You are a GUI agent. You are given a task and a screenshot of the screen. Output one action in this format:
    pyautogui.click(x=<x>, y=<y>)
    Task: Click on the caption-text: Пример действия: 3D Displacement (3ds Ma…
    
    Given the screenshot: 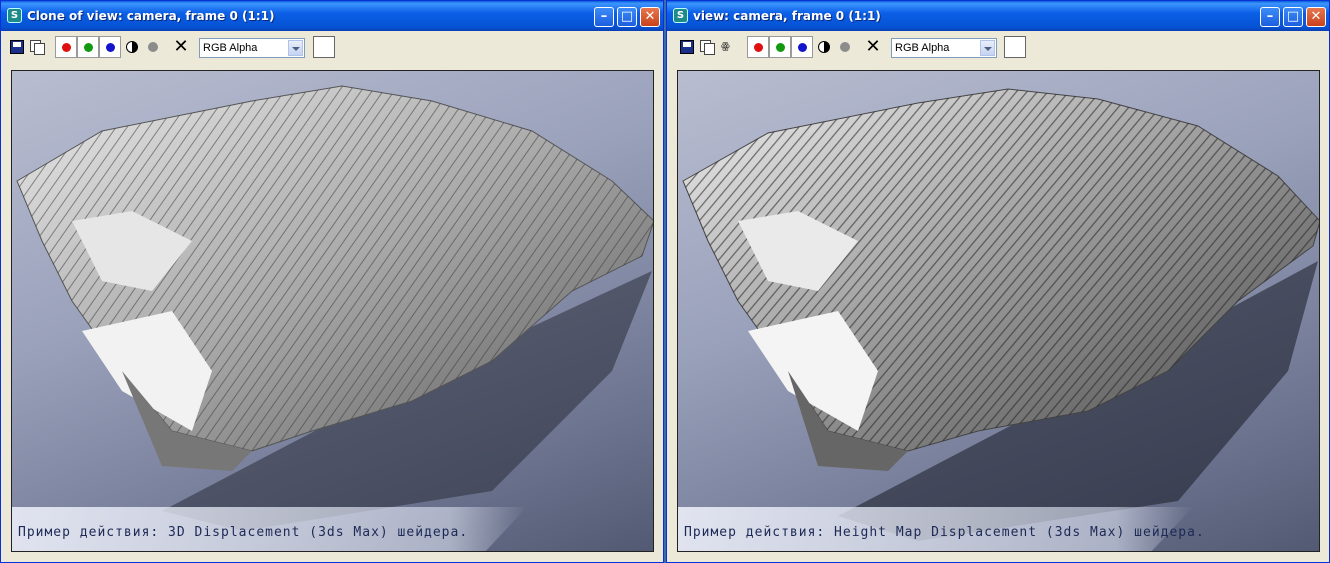 What is the action you would take?
    pyautogui.click(x=243, y=532)
    